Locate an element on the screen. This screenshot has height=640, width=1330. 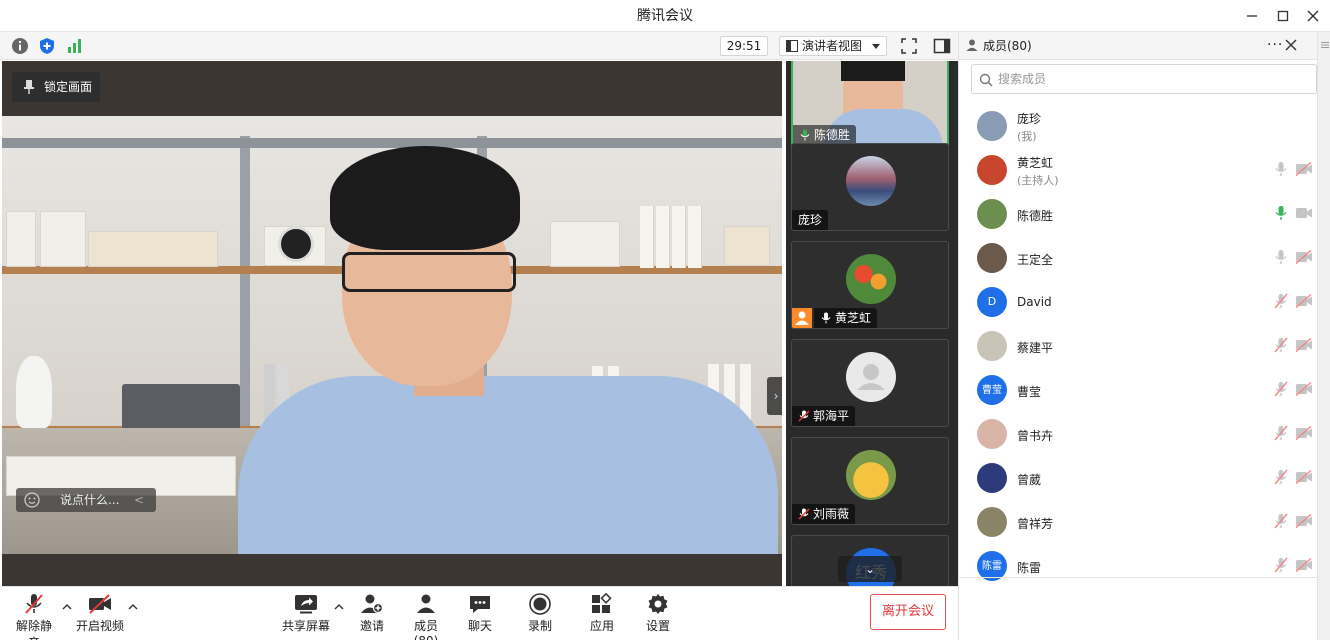
lock-view-button: 锁定画面 is located at coordinates (56, 87).